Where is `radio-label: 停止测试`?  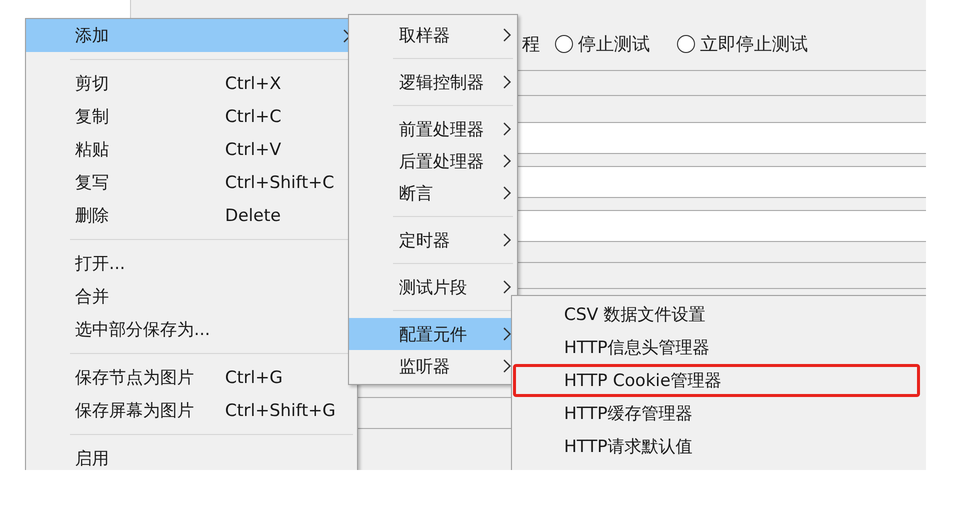
radio-label: 停止测试 is located at coordinates (614, 44).